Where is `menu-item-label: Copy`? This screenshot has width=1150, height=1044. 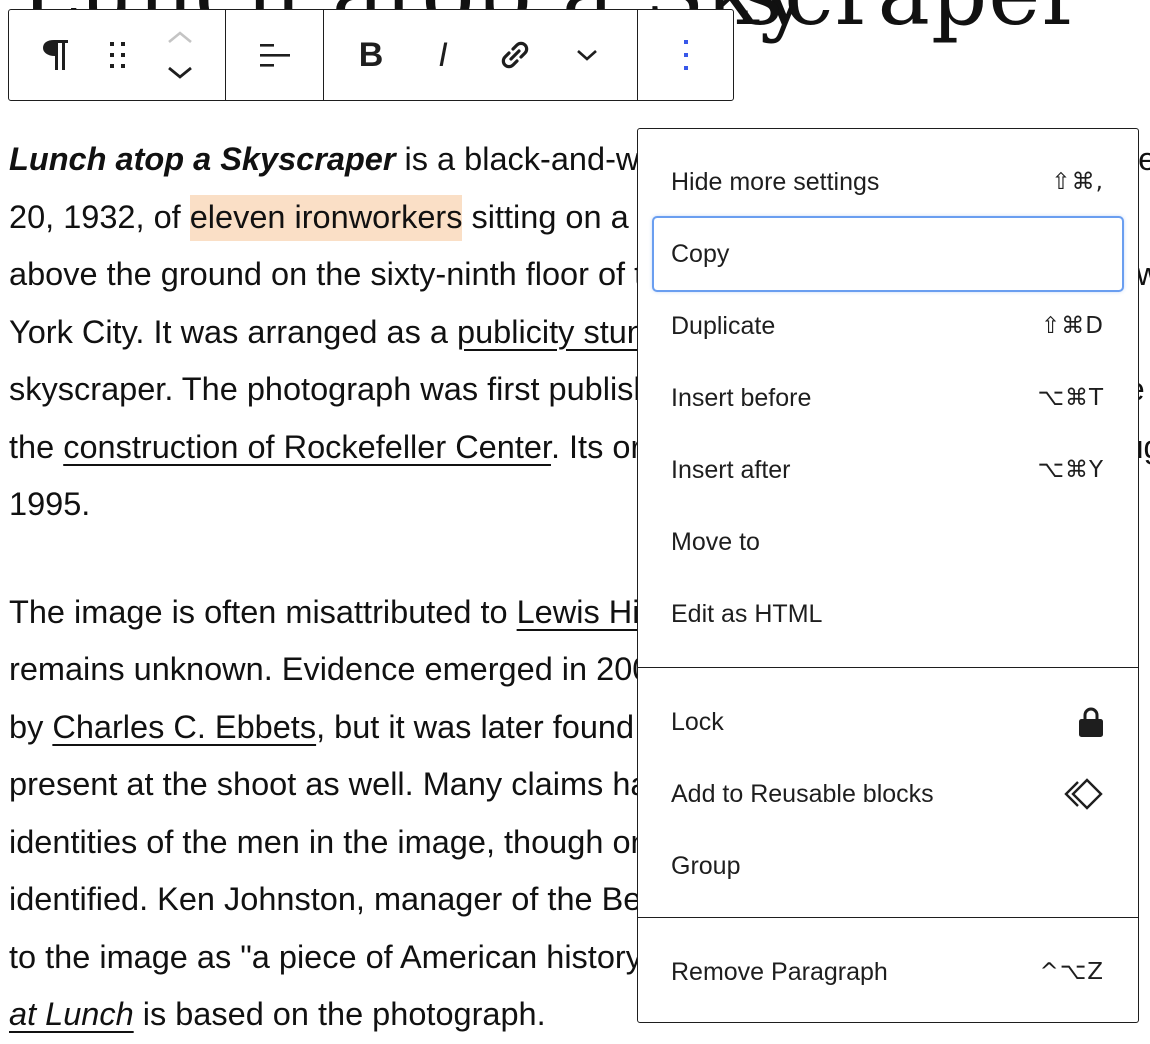 menu-item-label: Copy is located at coordinates (700, 253).